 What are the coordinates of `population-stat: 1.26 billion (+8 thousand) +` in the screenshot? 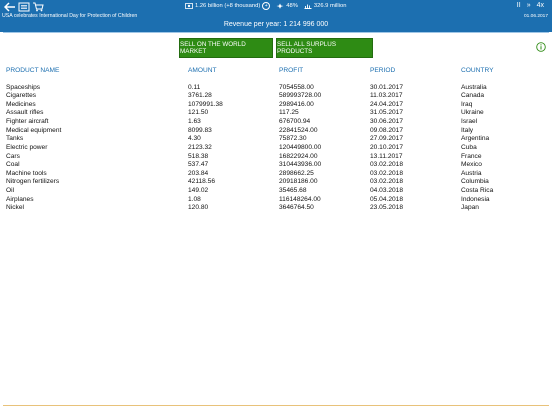 It's located at (228, 6).